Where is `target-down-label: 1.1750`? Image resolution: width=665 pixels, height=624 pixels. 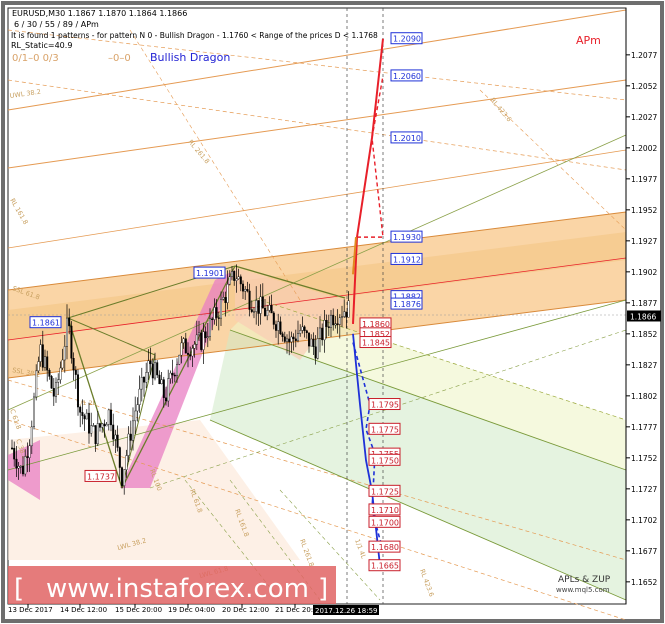
target-down-label: 1.1750 is located at coordinates (385, 460).